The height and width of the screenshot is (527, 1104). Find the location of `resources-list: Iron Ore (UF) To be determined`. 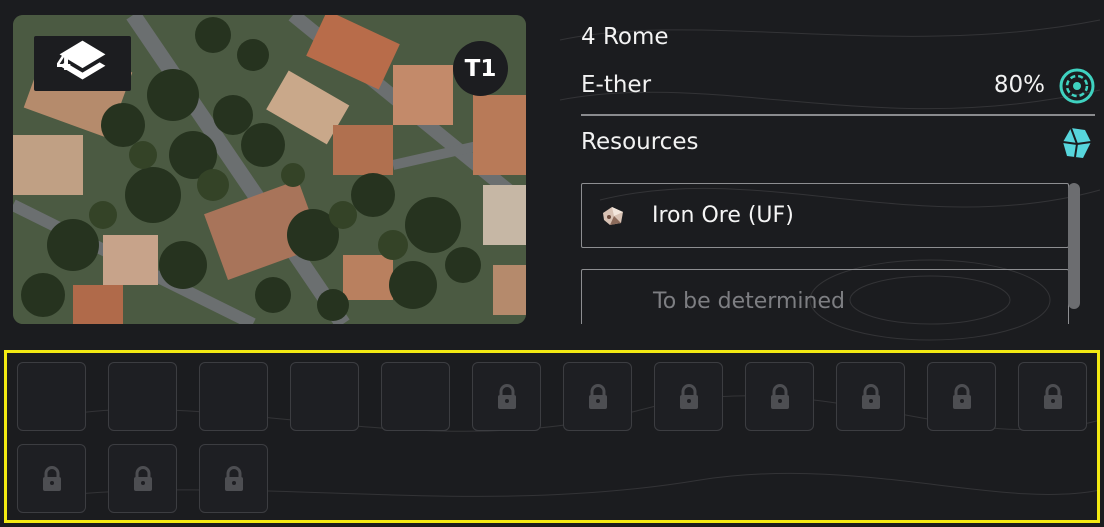

resources-list: Iron Ore (UF) To be determined is located at coordinates (826, 253).